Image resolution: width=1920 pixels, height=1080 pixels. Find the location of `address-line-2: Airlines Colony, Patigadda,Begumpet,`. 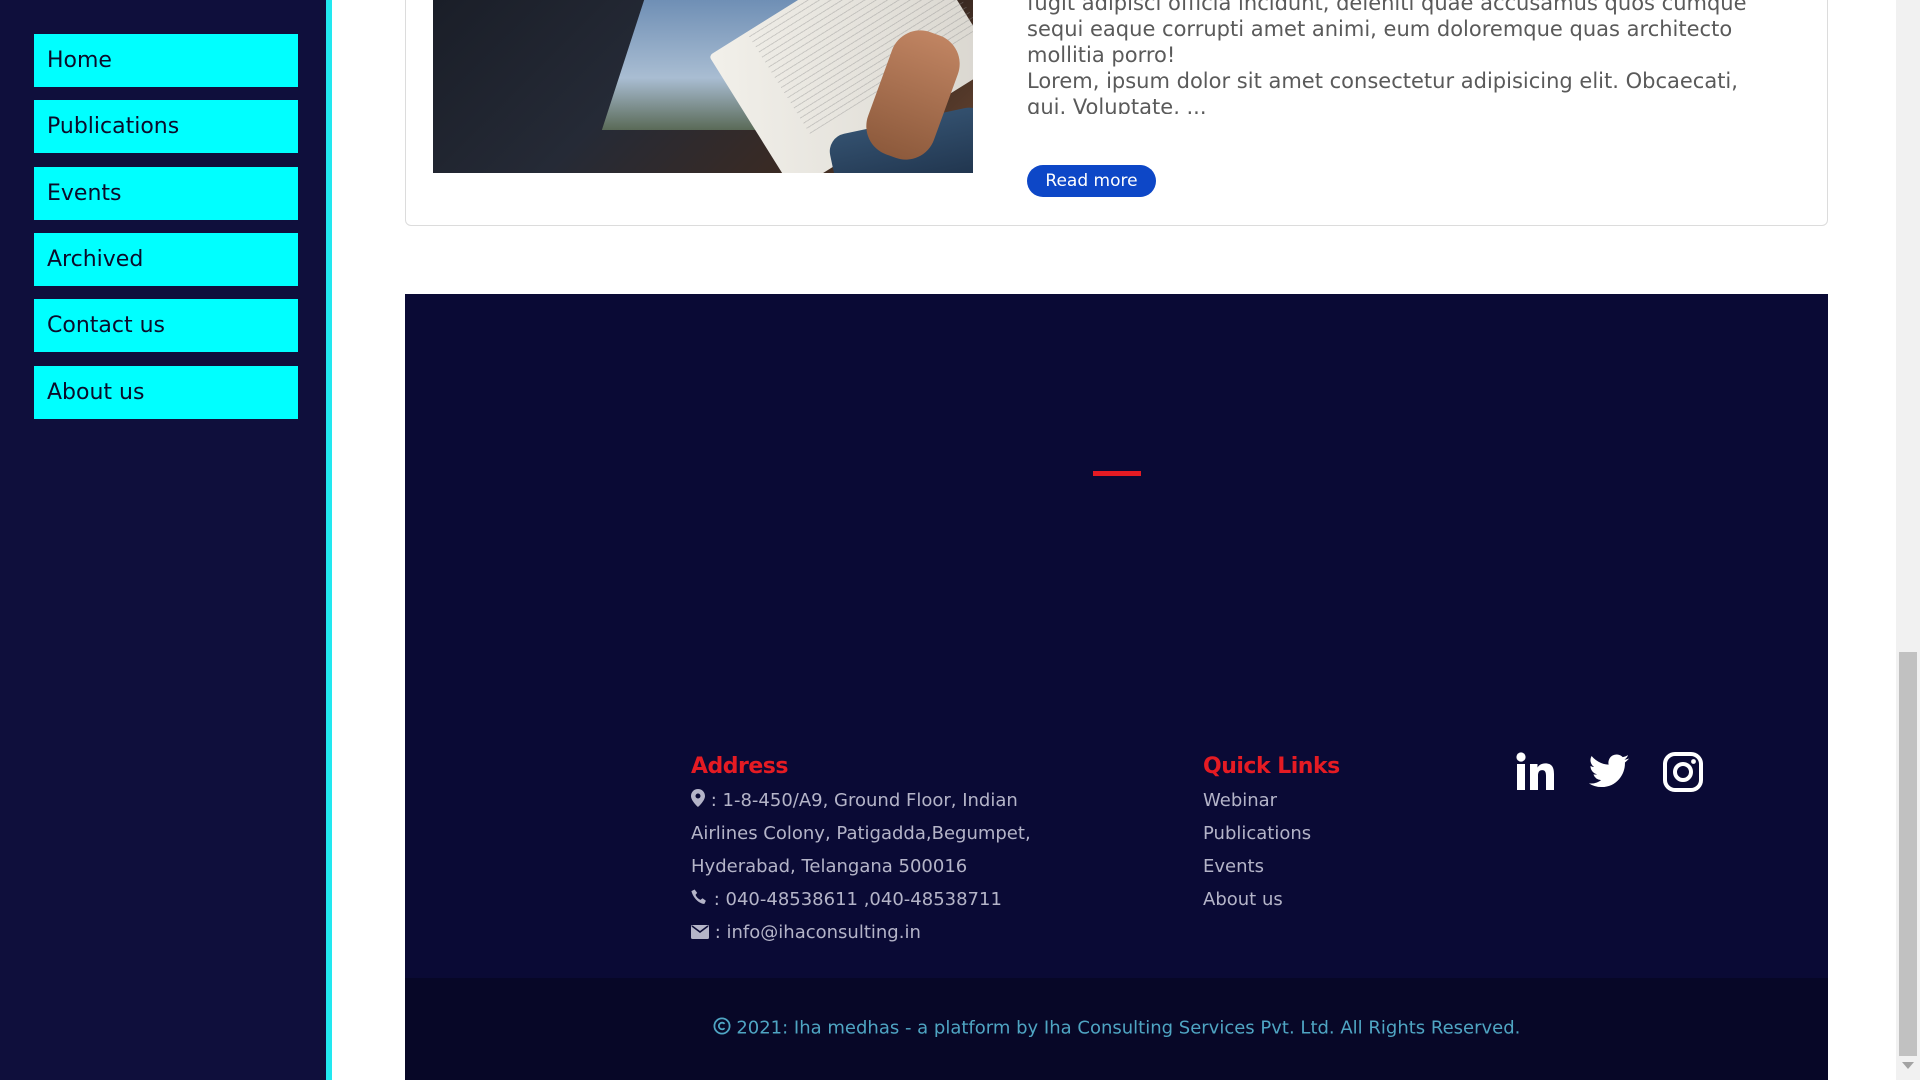

address-line-2: Airlines Colony, Patigadda,Begumpet, is located at coordinates (861, 833).